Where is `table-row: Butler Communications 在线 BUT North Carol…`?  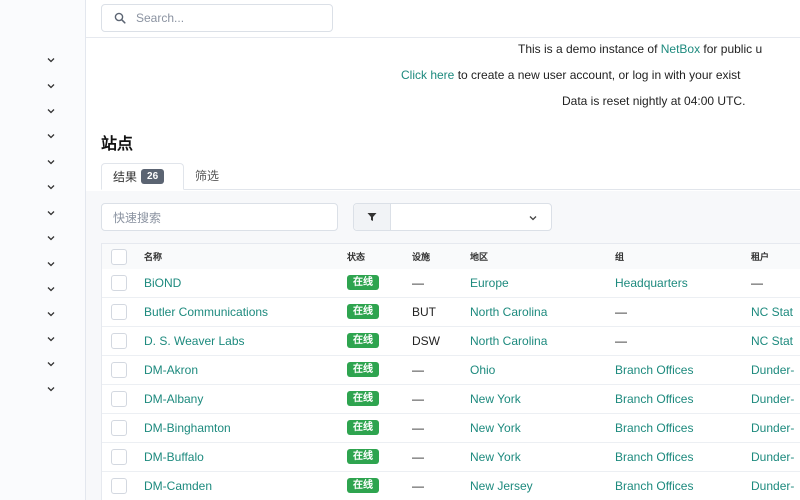
table-row: Butler Communications 在线 BUT North Carol… is located at coordinates (451, 312).